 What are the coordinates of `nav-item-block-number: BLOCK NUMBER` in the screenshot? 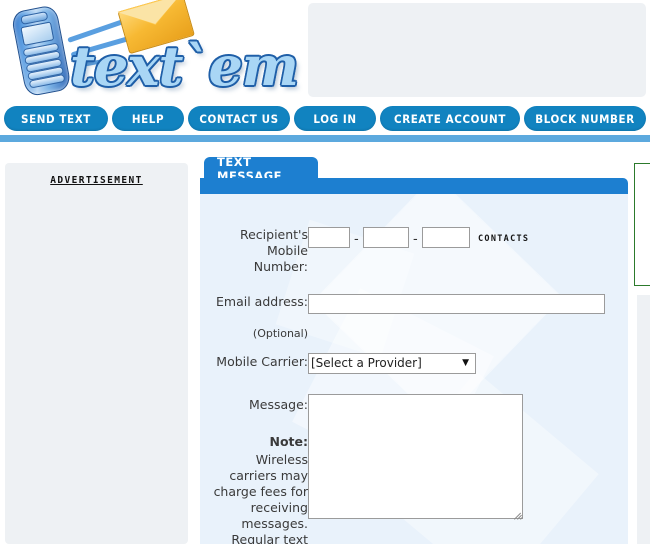 It's located at (585, 118).